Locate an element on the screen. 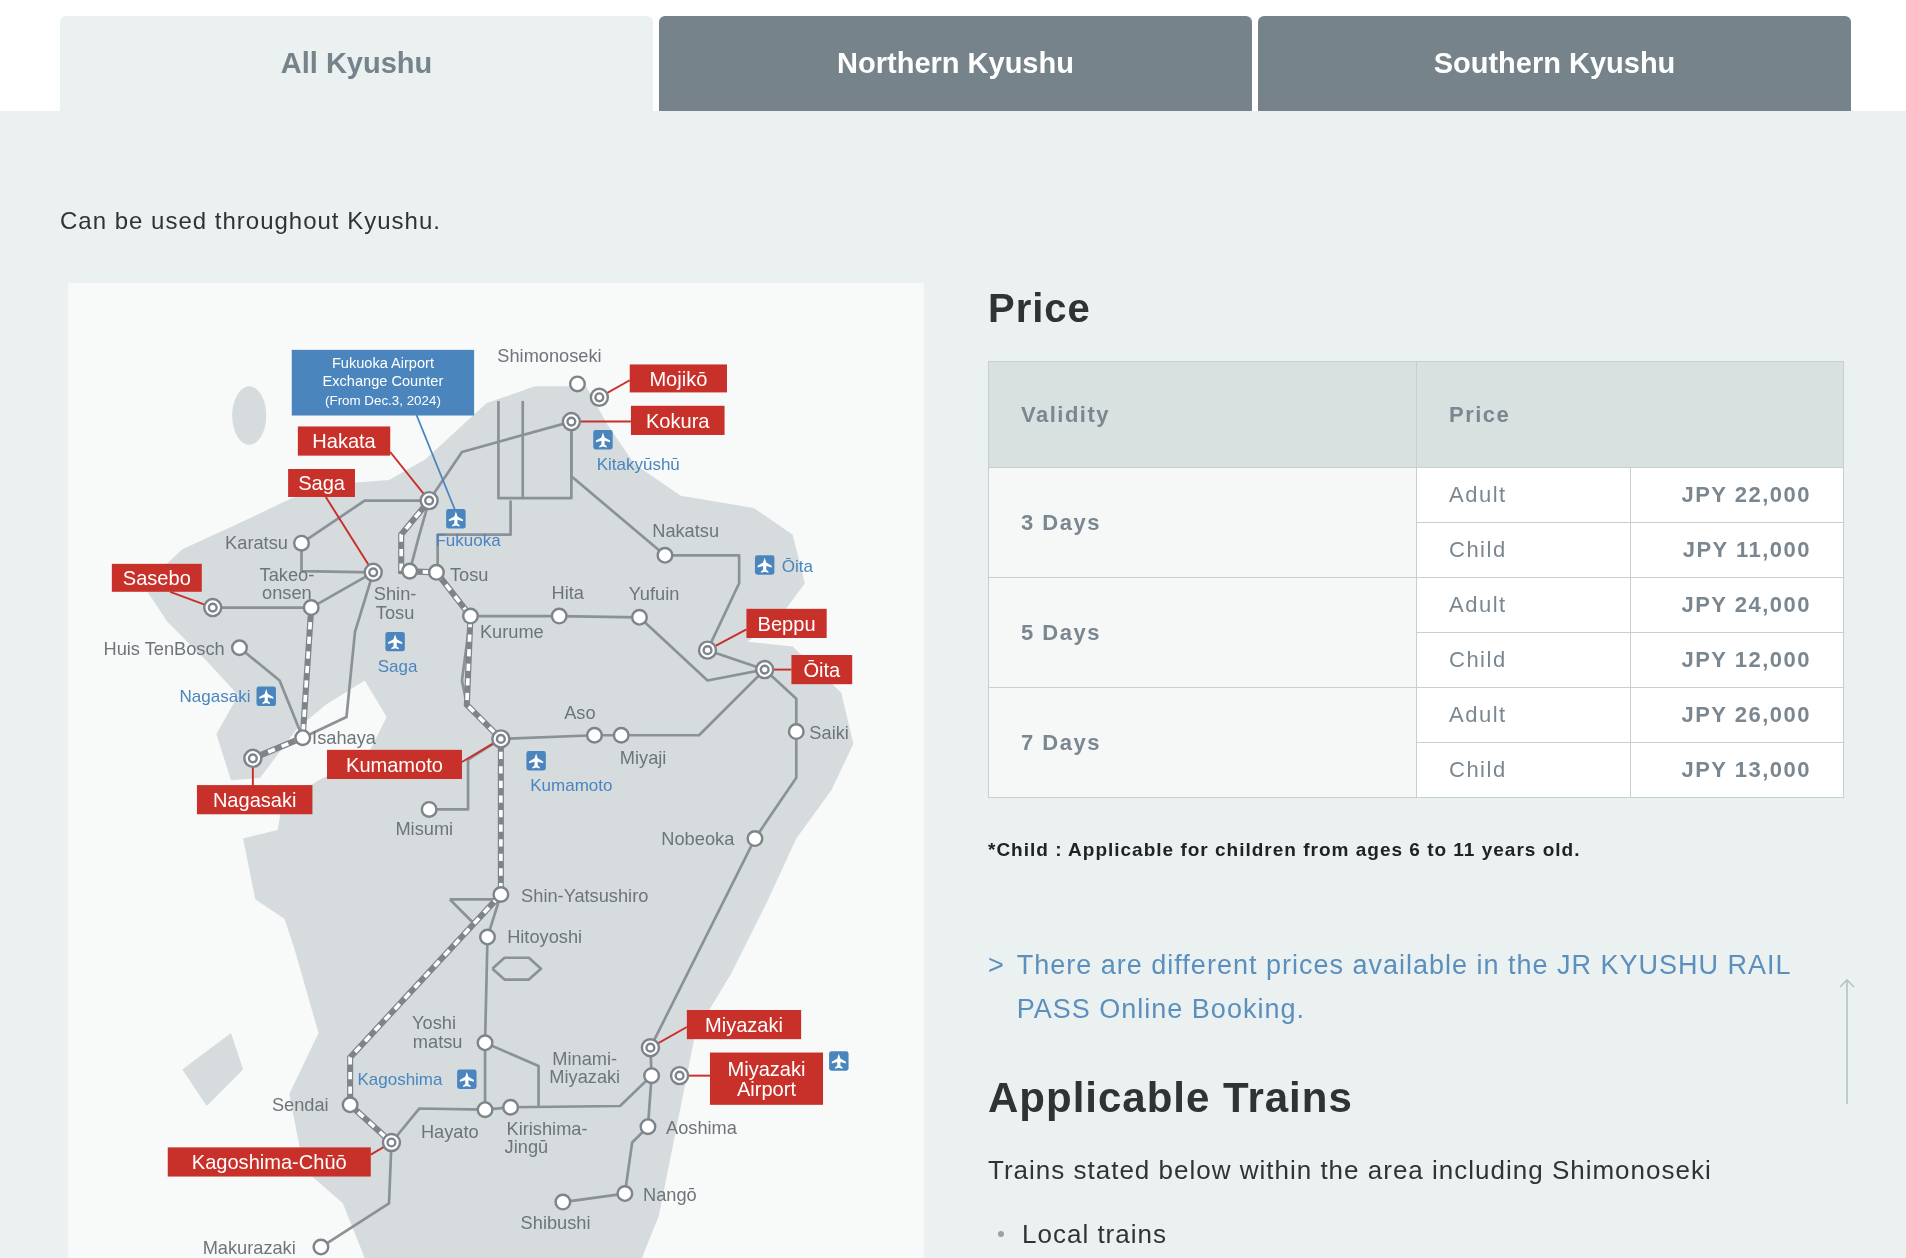 This screenshot has height=1258, width=1906. airport-label: Nagasaki is located at coordinates (215, 697).